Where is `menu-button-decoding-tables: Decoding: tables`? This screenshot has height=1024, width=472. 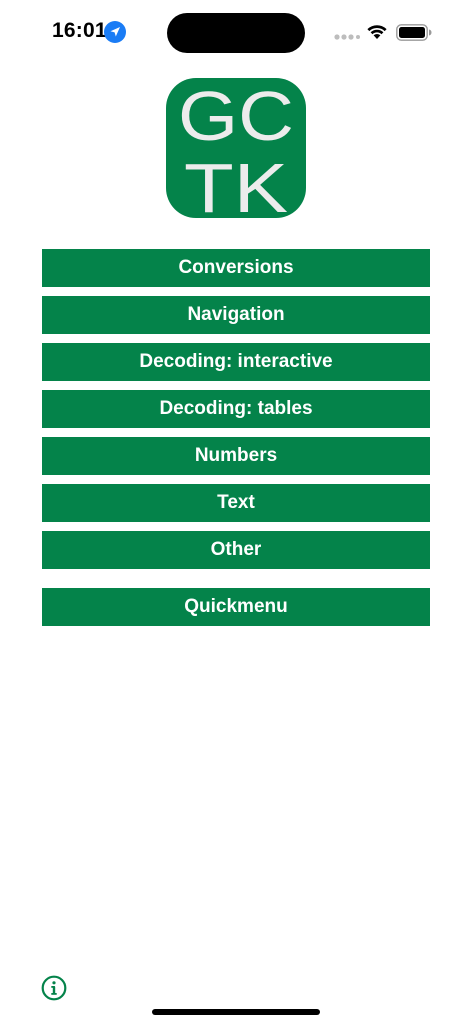 menu-button-decoding-tables: Decoding: tables is located at coordinates (236, 409).